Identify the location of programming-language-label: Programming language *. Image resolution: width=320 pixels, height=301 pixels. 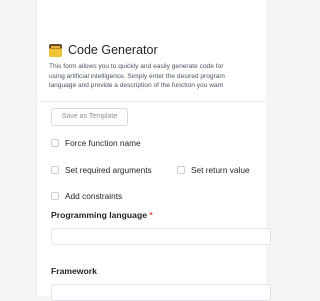
(102, 215).